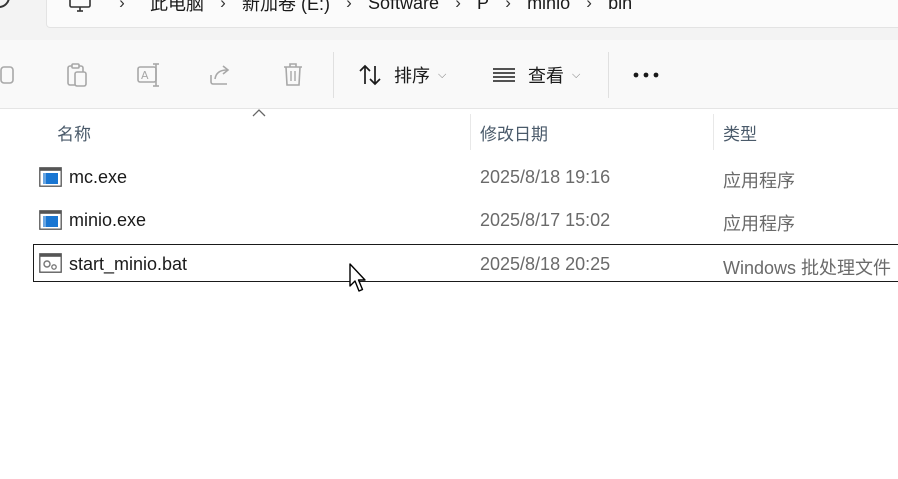  What do you see at coordinates (412, 76) in the screenshot?
I see `sort-label: 排序` at bounding box center [412, 76].